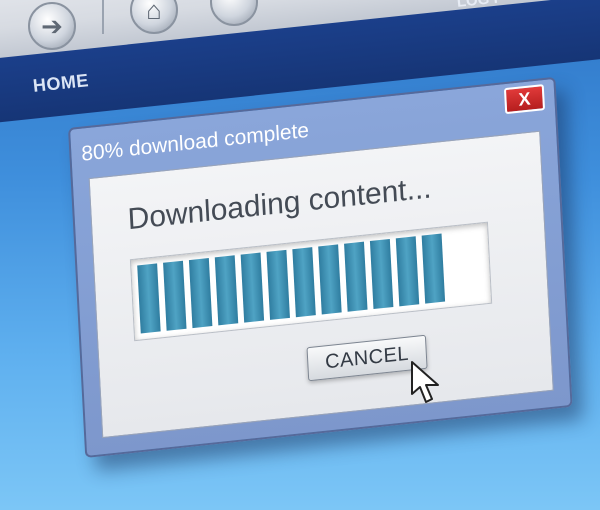 The image size is (600, 510). I want to click on progress-bar, so click(311, 281).